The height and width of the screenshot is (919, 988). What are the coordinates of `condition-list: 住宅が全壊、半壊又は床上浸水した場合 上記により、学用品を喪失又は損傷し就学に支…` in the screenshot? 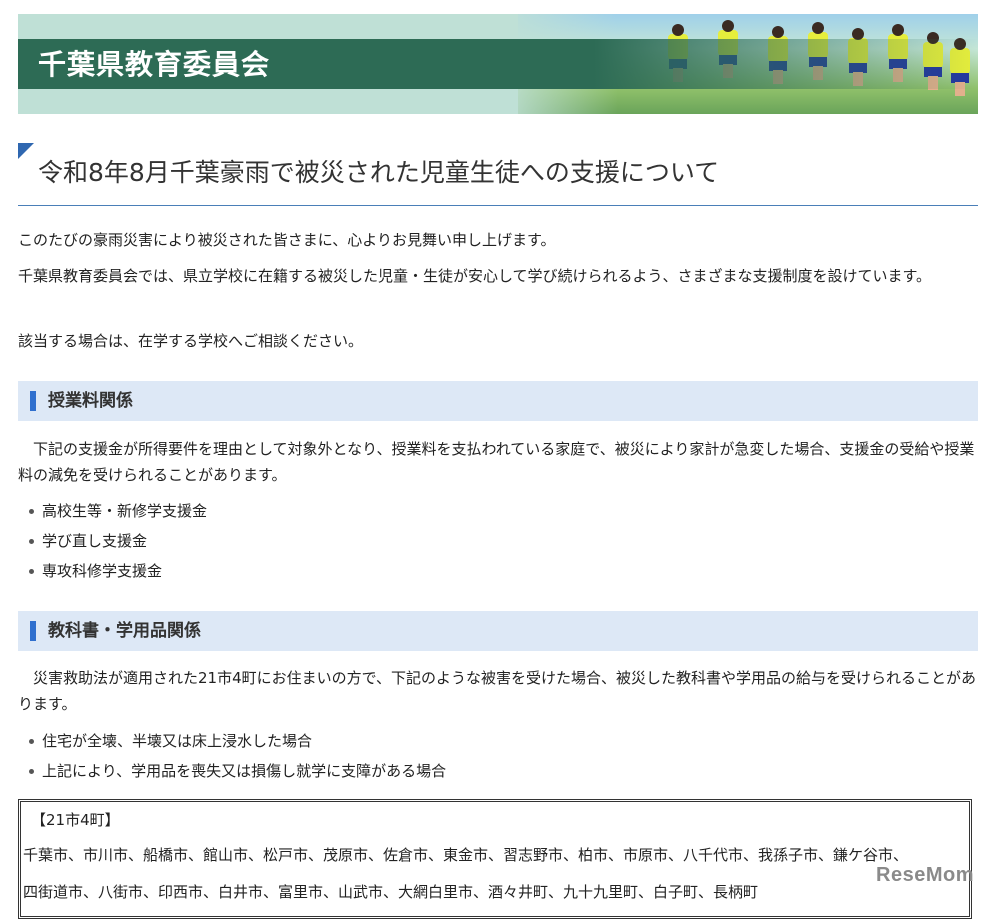 It's located at (498, 756).